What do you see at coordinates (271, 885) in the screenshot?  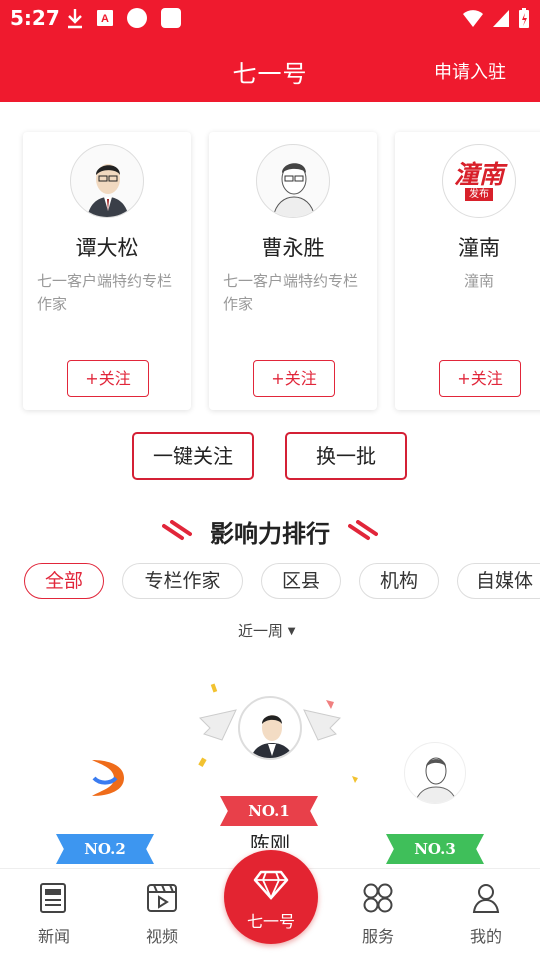 I see `diamond-icon` at bounding box center [271, 885].